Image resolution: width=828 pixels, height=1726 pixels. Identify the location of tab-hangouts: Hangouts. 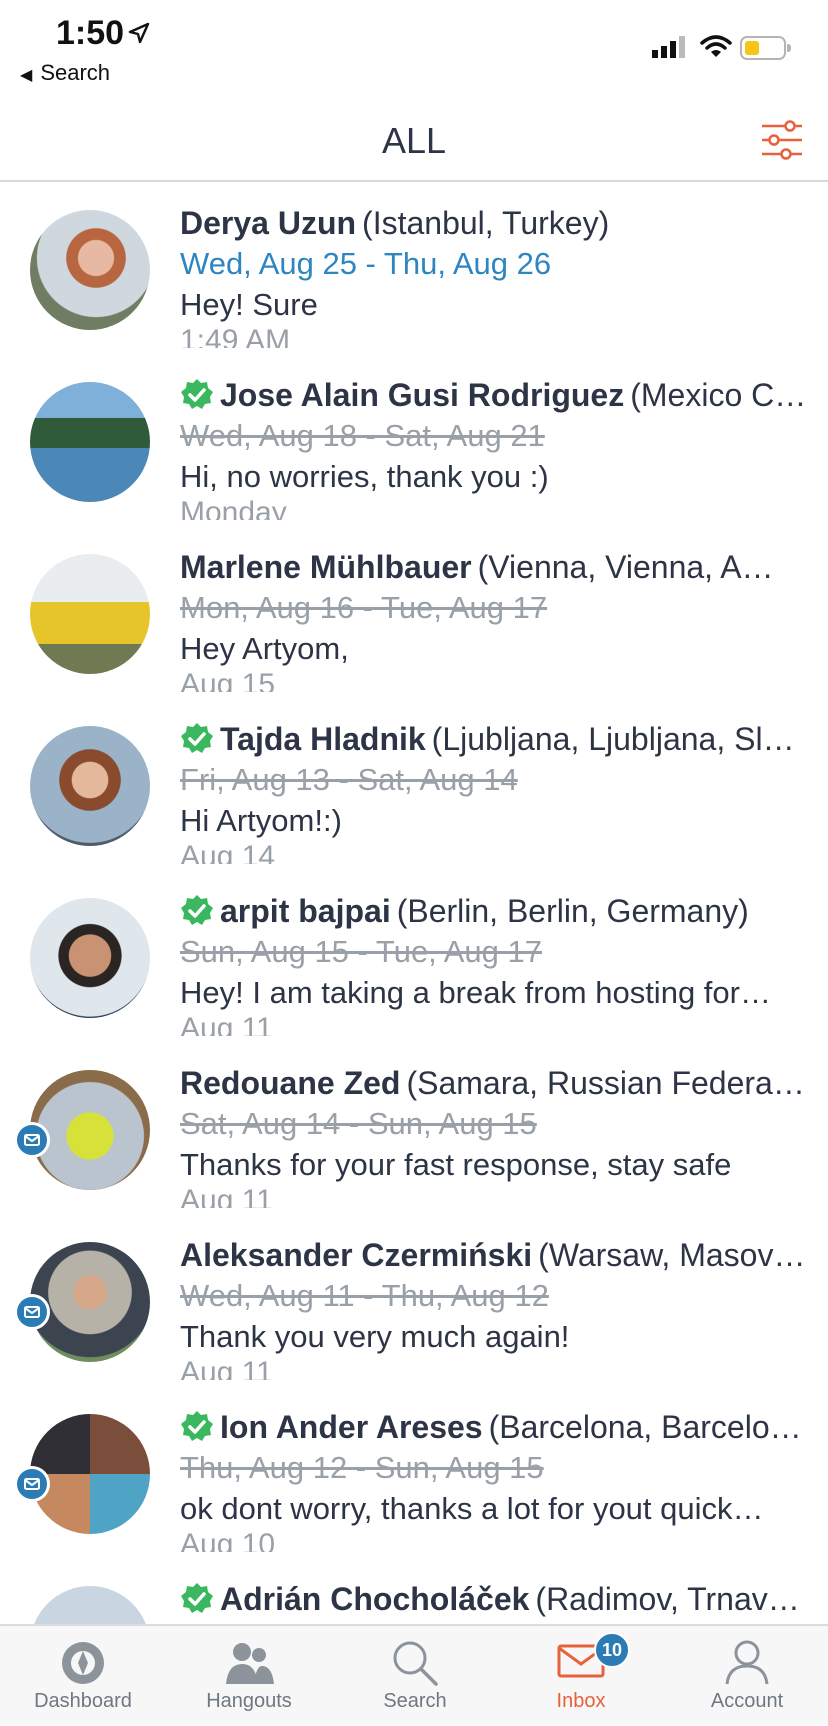
(249, 1676).